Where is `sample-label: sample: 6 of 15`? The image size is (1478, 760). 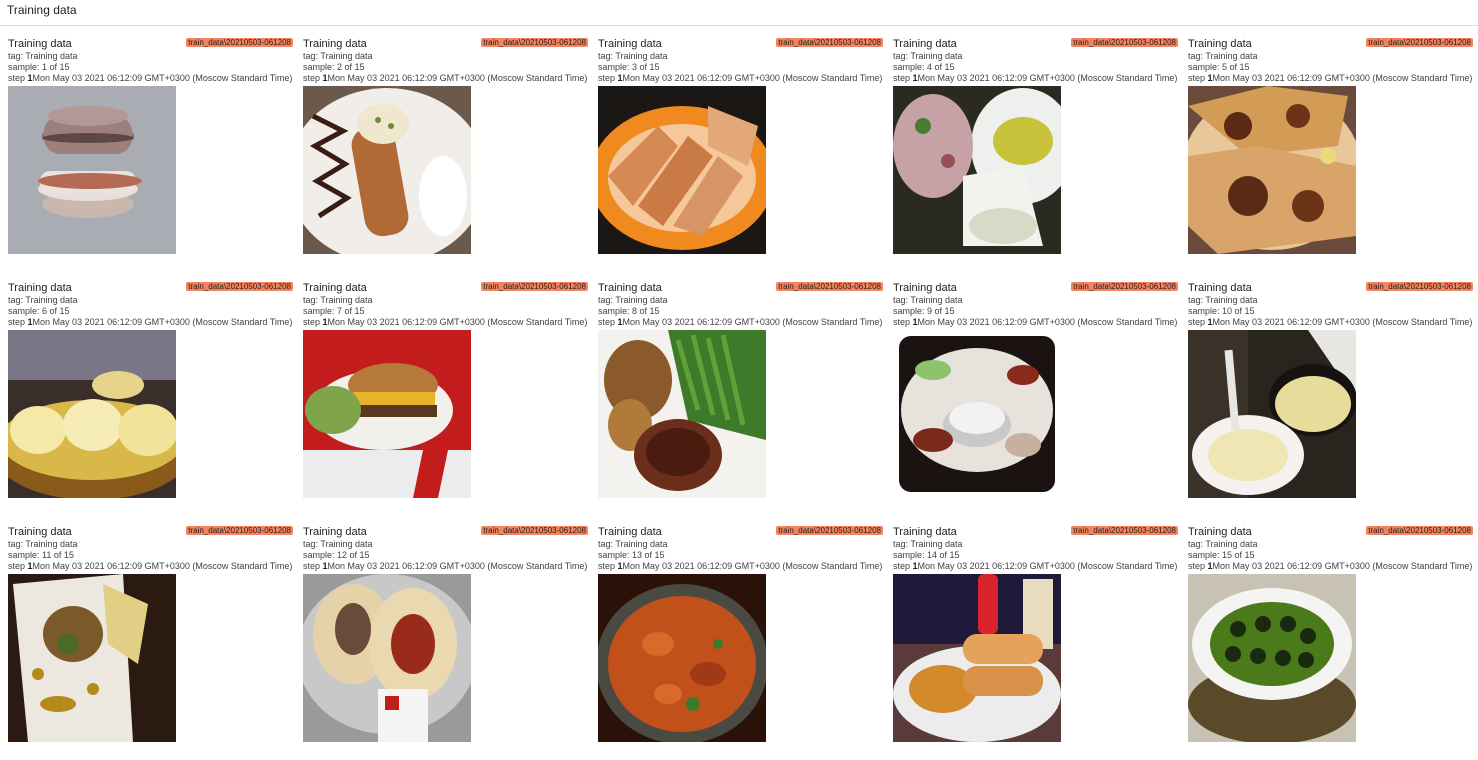
sample-label: sample: 6 of 15 is located at coordinates (39, 311).